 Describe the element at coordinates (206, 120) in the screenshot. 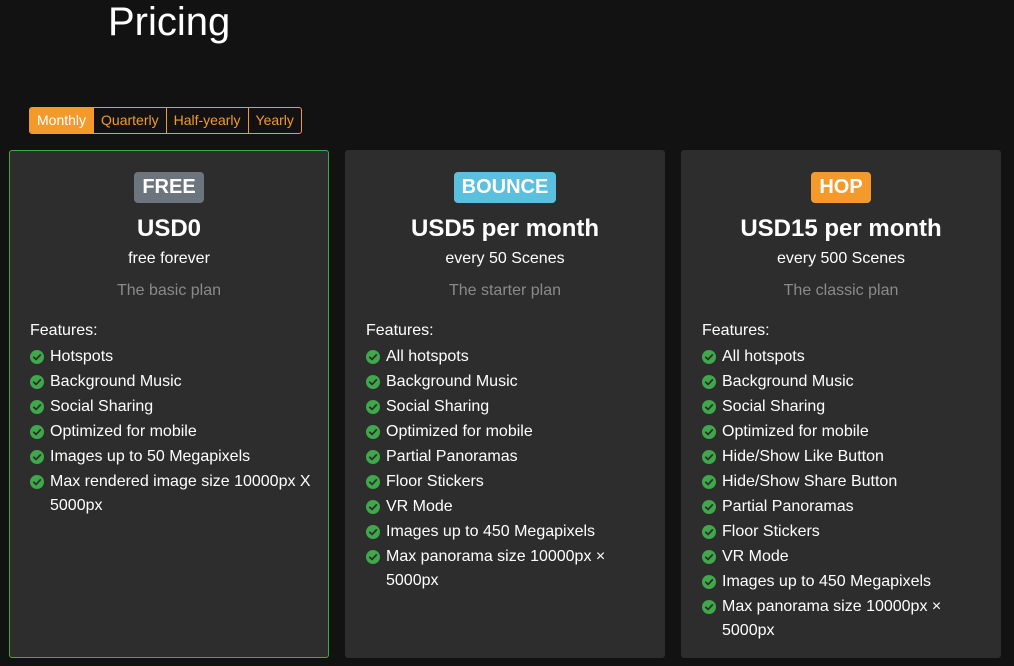

I see `period-half-yearly-button: Half-yearly` at that location.